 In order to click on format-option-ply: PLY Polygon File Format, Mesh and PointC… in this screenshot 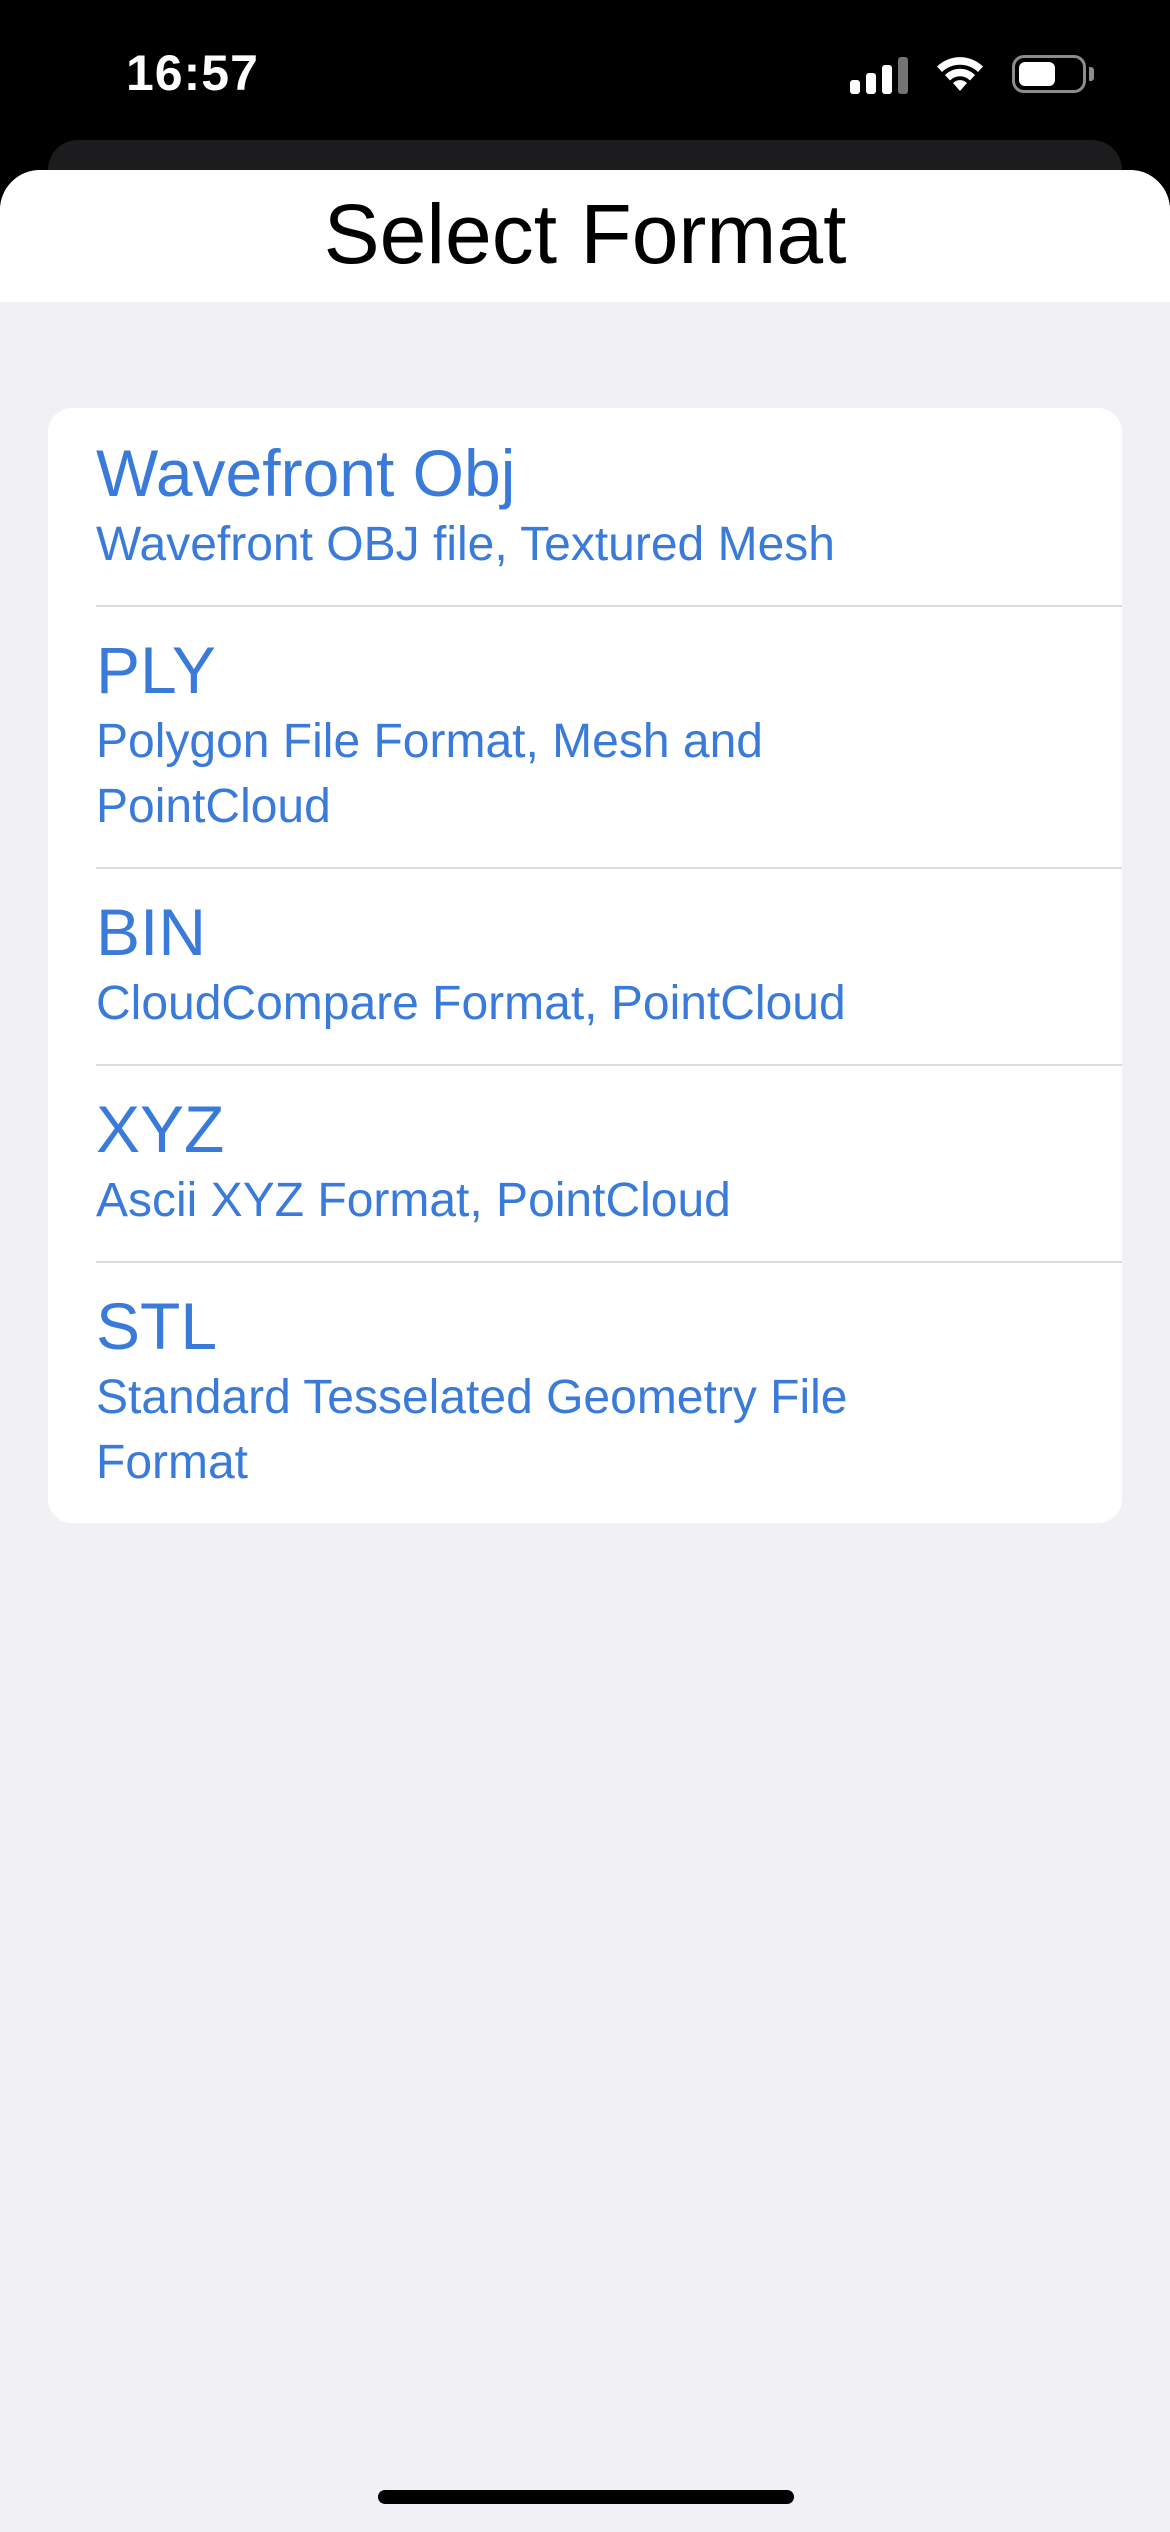, I will do `click(585, 736)`.